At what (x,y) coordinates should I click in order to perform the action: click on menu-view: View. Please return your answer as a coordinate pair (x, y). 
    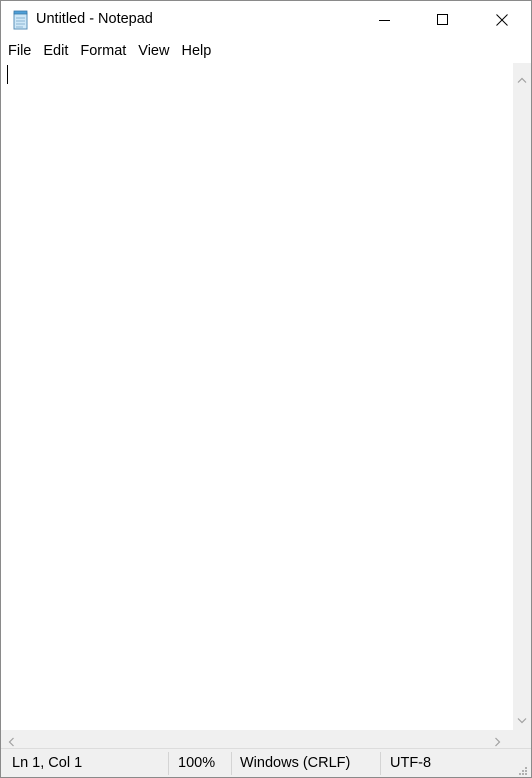
    Looking at the image, I should click on (153, 51).